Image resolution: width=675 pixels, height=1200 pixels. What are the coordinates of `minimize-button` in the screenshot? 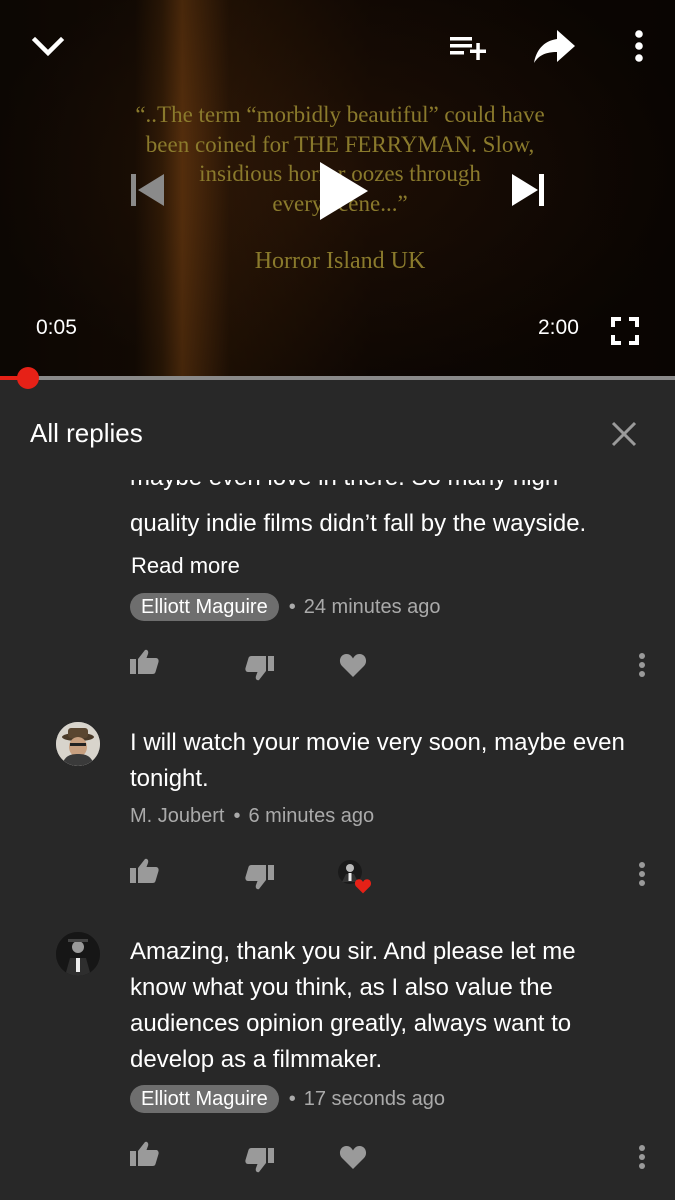 It's located at (48, 46).